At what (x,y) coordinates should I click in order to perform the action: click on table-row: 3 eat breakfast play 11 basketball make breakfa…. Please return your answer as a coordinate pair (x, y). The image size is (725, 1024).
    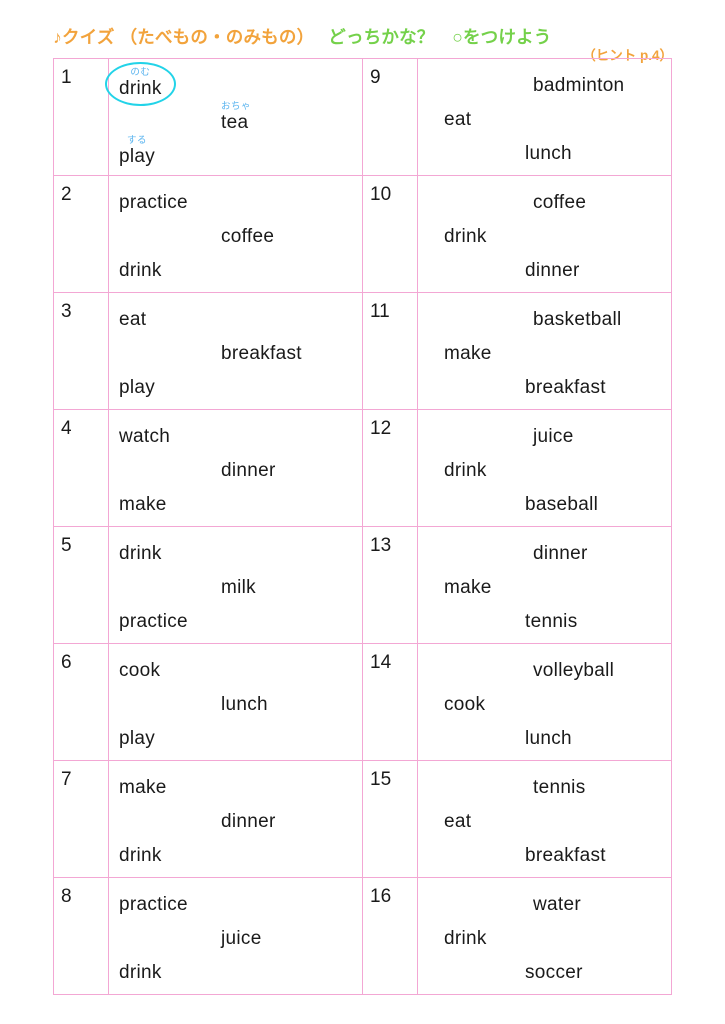
    Looking at the image, I should click on (362, 351).